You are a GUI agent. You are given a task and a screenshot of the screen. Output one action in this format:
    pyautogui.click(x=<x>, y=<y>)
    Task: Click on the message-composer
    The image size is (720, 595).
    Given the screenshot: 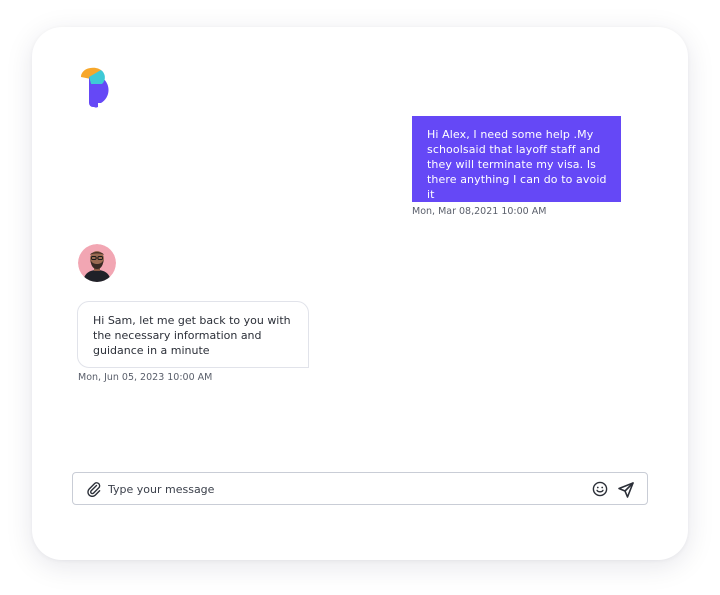 What is the action you would take?
    pyautogui.click(x=360, y=488)
    